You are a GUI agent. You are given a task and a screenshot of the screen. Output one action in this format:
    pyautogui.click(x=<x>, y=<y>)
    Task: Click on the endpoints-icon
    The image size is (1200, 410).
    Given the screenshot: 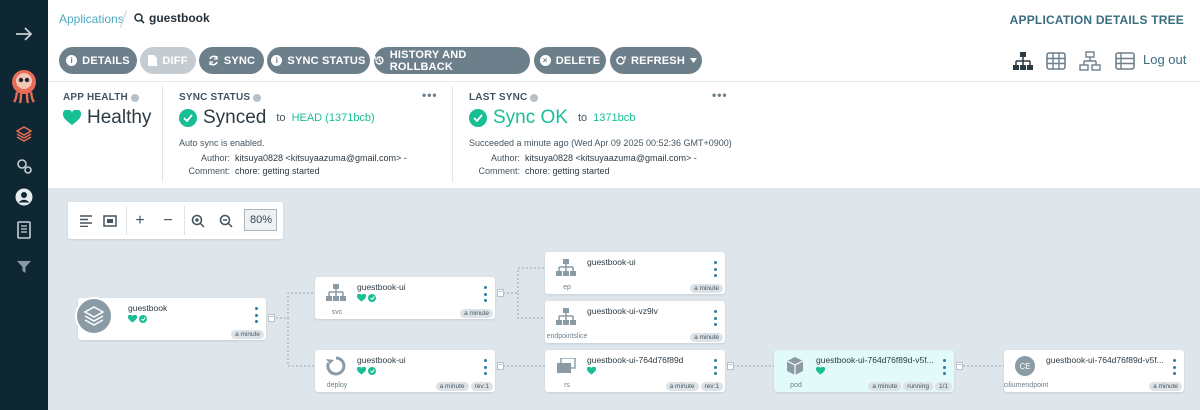 What is the action you would take?
    pyautogui.click(x=566, y=268)
    